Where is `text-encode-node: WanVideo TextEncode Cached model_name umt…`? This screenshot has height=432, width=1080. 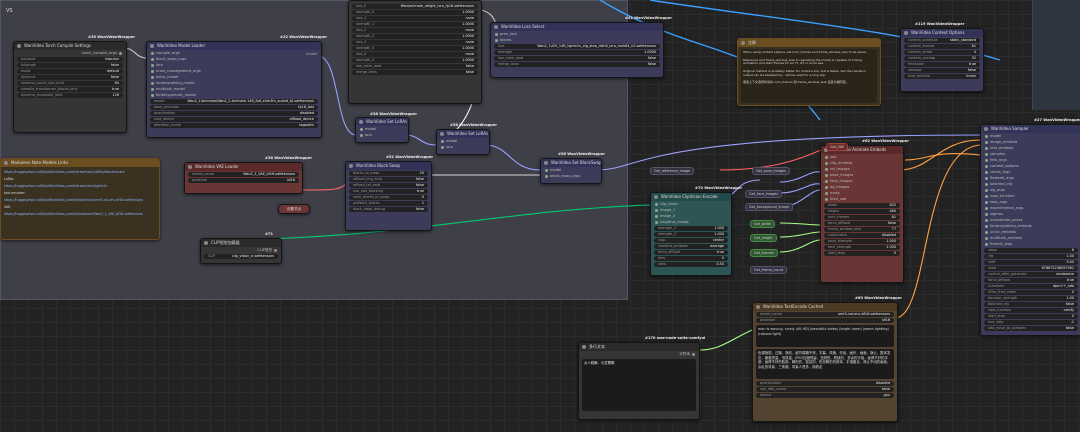
text-encode-node: WanVideo TextEncode Cached model_name umt… is located at coordinates (825, 362).